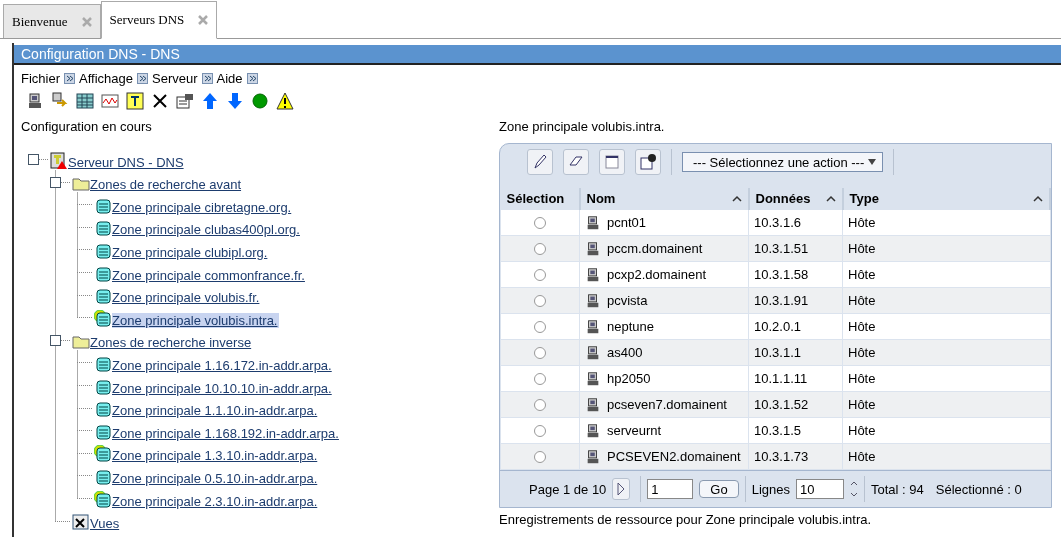  What do you see at coordinates (216, 478) in the screenshot?
I see `tree-item: Zone principale 0.5.10.in-addr.arpa.` at bounding box center [216, 478].